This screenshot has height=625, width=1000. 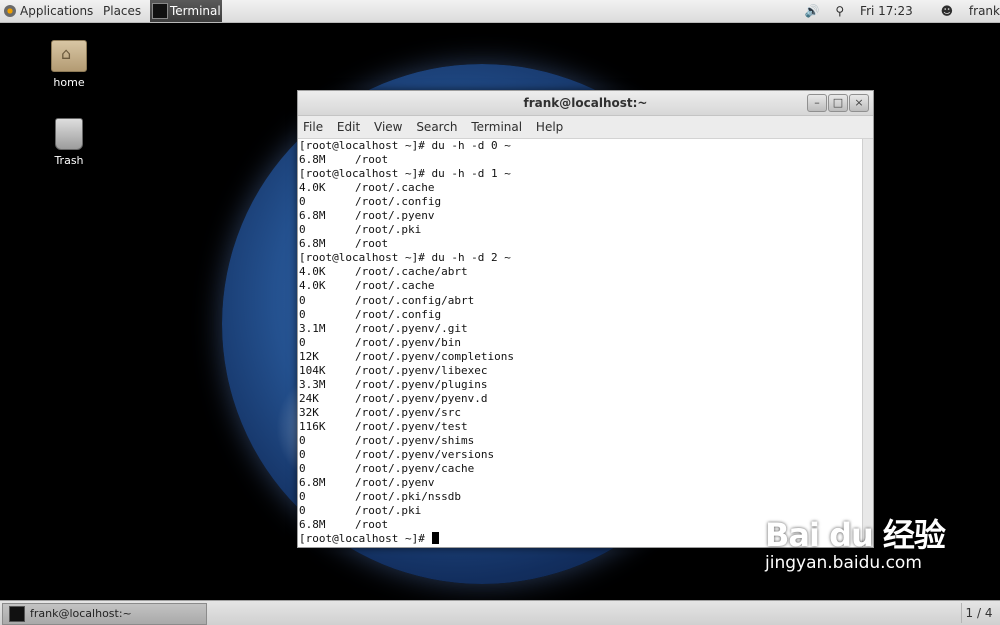 What do you see at coordinates (581, 427) in the screenshot?
I see `terminal-line: 116K/root/.pyenv/test` at bounding box center [581, 427].